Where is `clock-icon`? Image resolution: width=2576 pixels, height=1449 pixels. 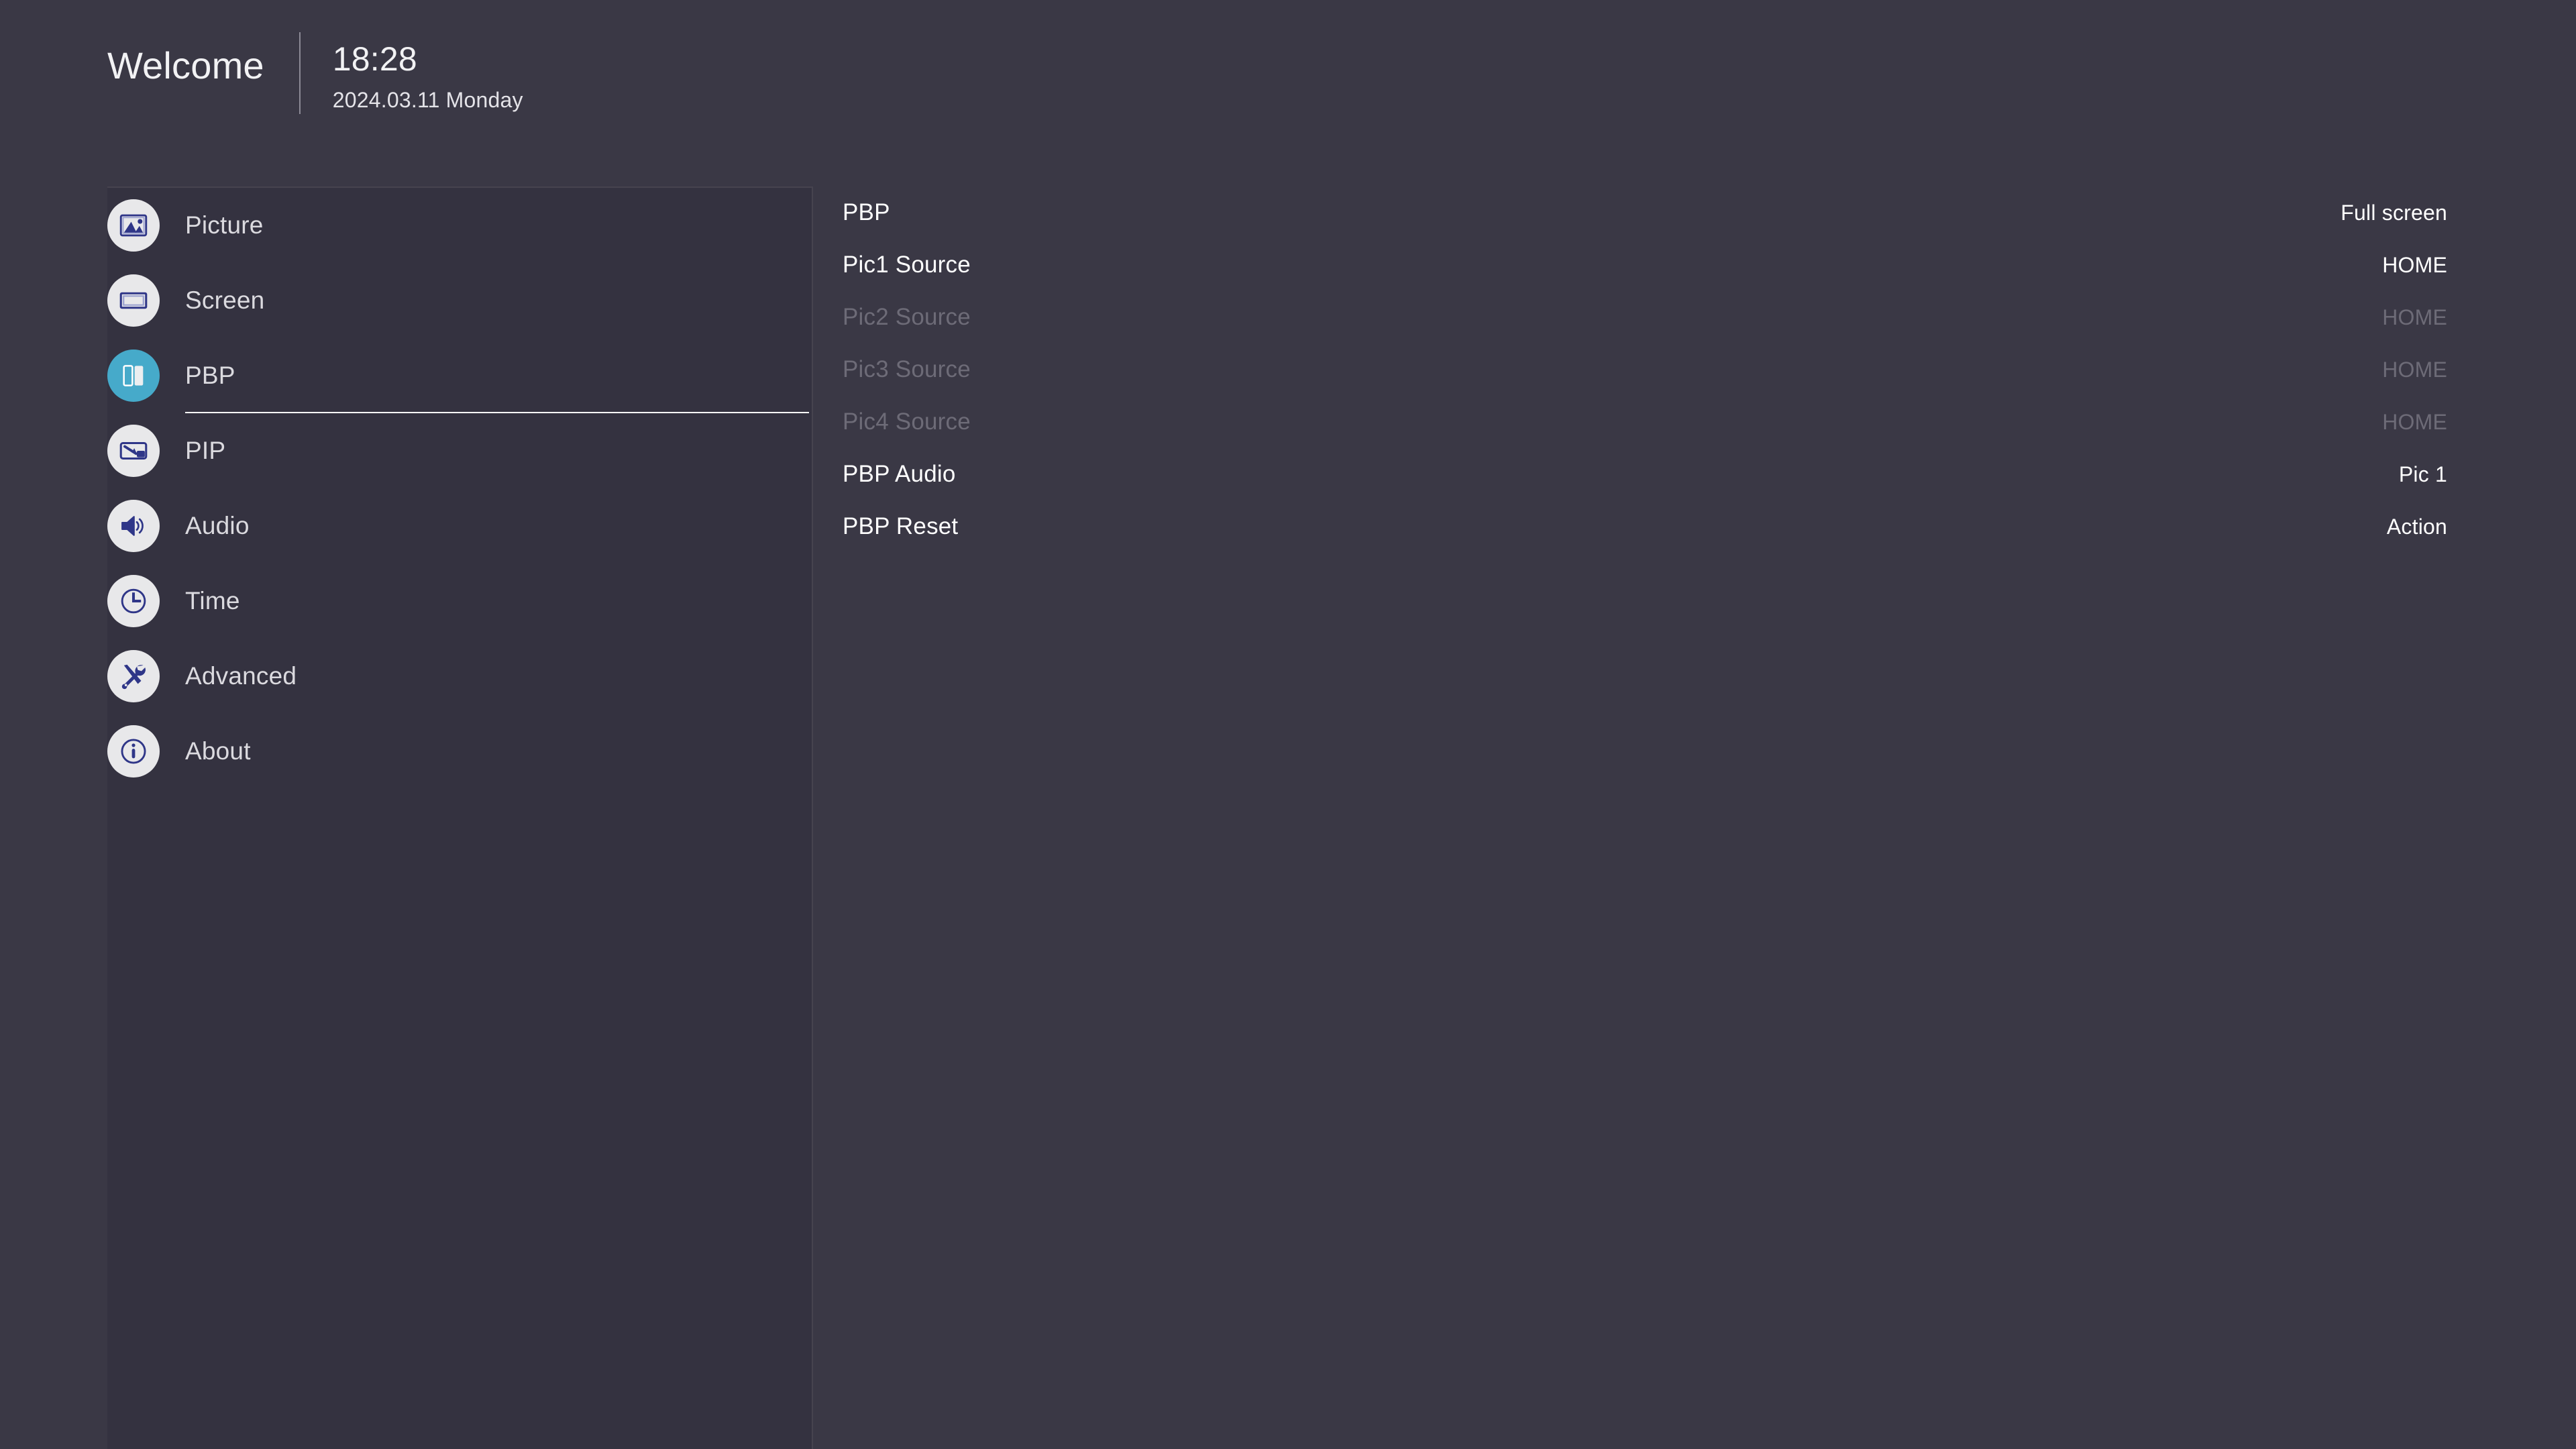
clock-icon is located at coordinates (133, 601).